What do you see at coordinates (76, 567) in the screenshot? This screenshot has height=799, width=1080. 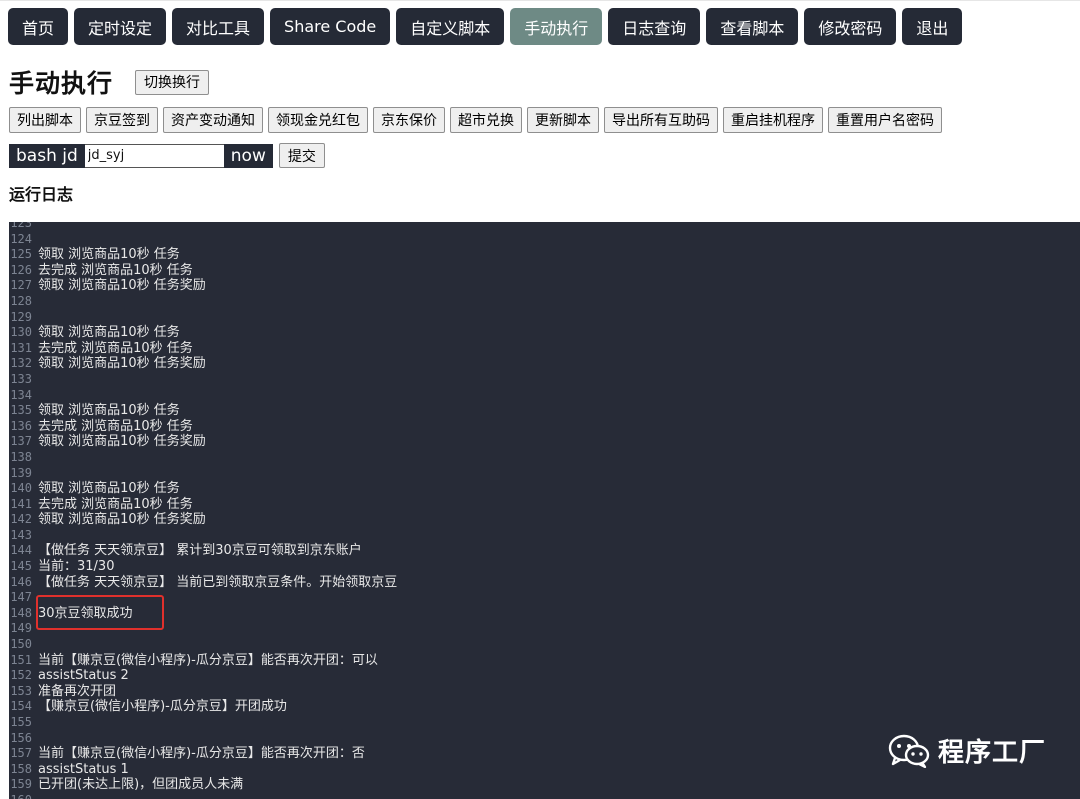 I see `log-line-text: 当前：31/30` at bounding box center [76, 567].